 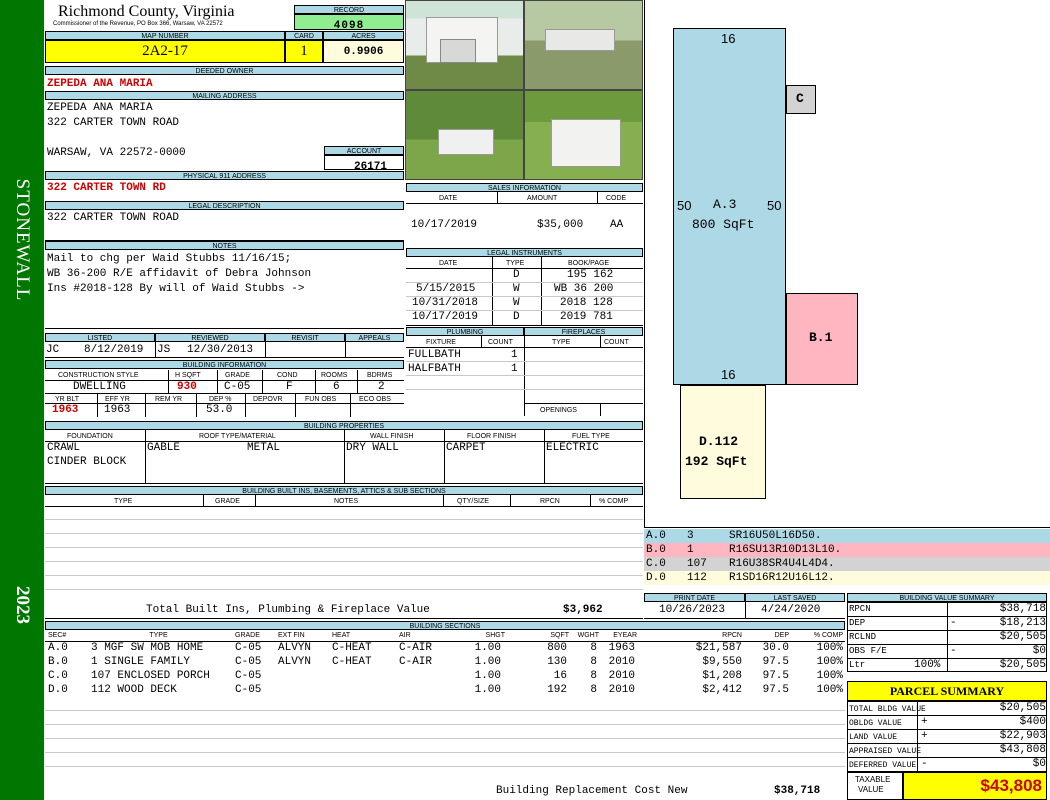 What do you see at coordinates (65, 410) in the screenshot?
I see `year-built: 1963` at bounding box center [65, 410].